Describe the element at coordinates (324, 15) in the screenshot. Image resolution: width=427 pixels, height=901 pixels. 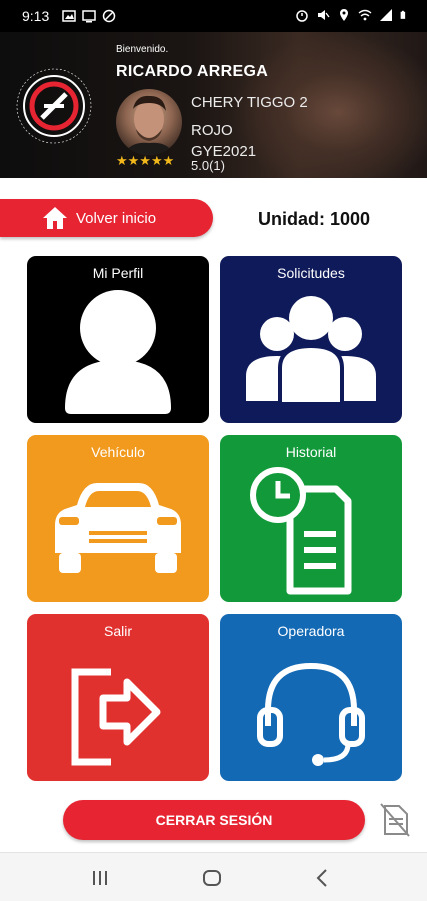
I see `mute-icon` at that location.